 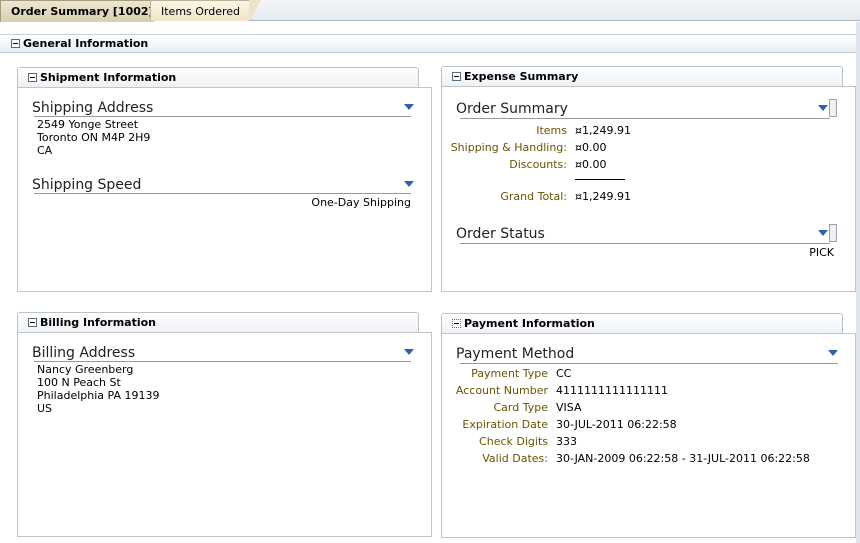 What do you see at coordinates (538, 164) in the screenshot?
I see `discounts-label: Discounts:` at bounding box center [538, 164].